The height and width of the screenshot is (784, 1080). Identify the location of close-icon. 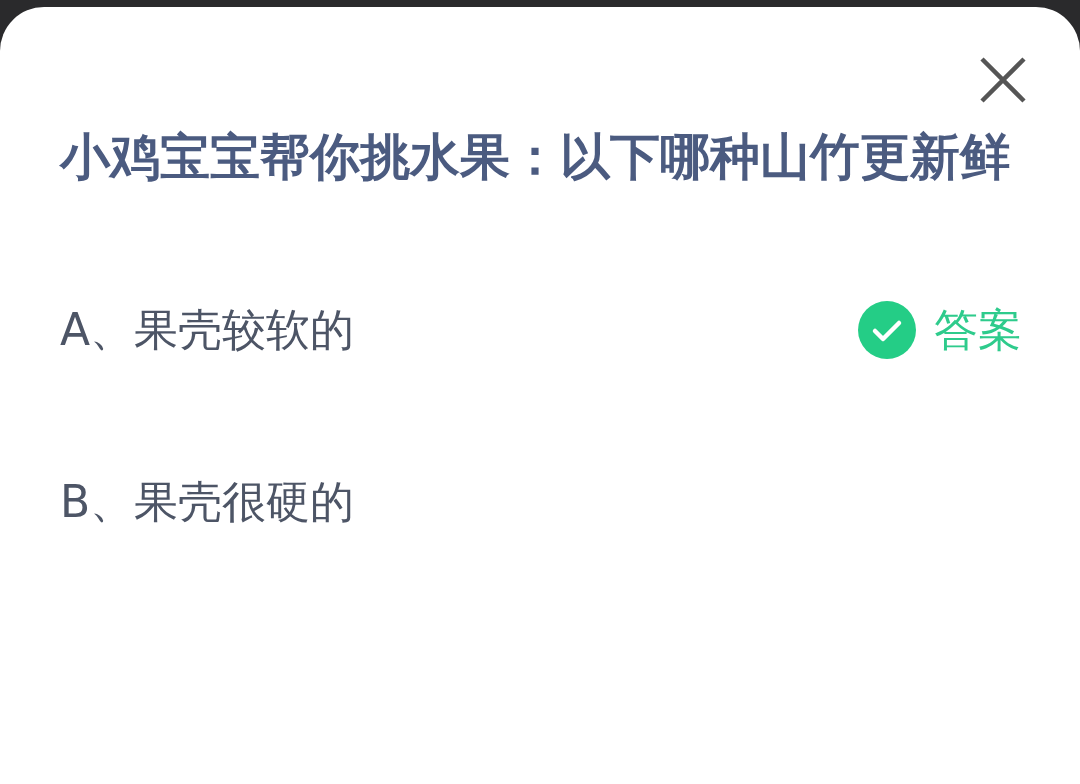
(1003, 80).